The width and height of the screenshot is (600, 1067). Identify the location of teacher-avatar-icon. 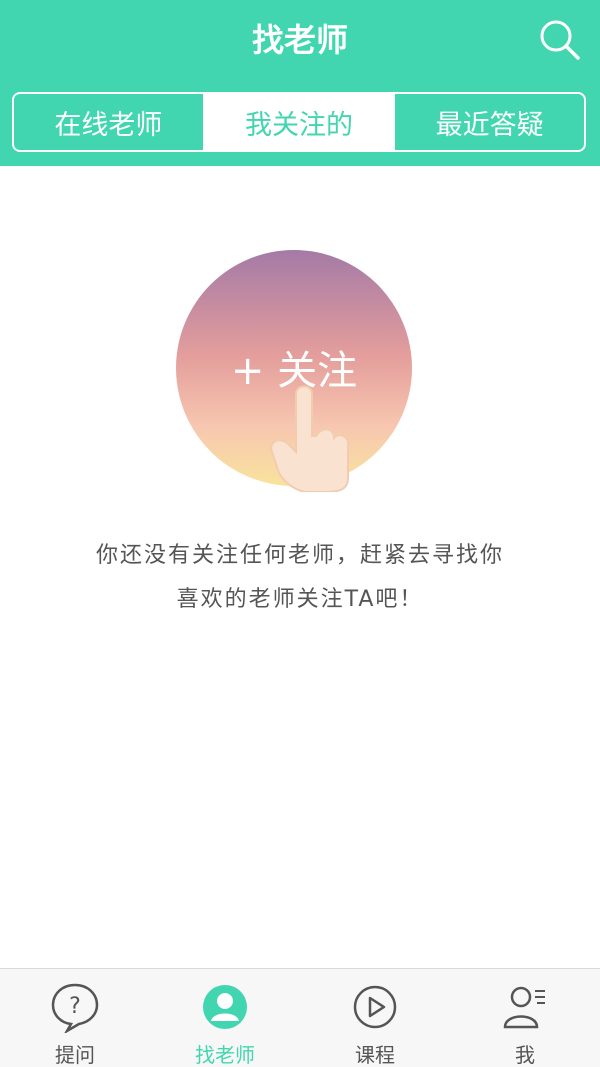
(225, 1007).